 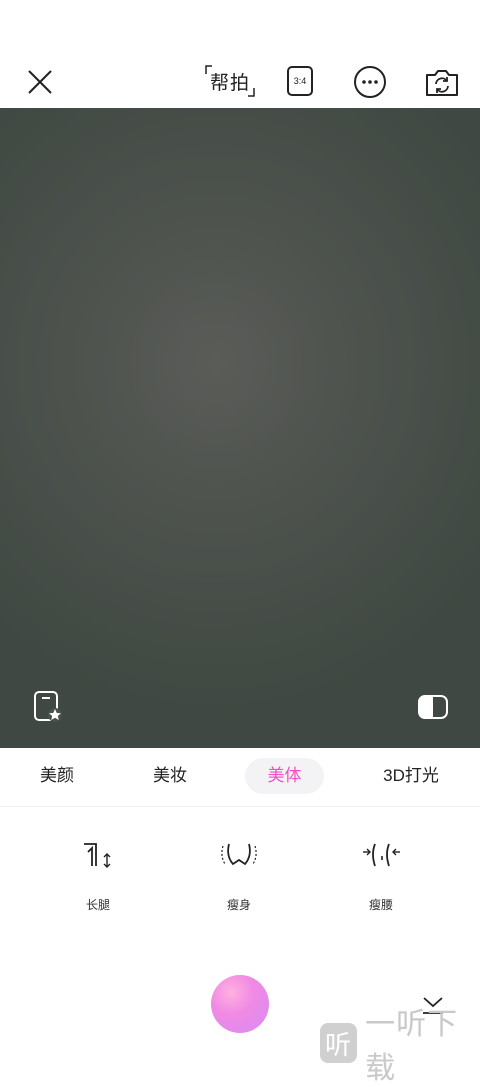 I want to click on compare-icon, so click(x=433, y=707).